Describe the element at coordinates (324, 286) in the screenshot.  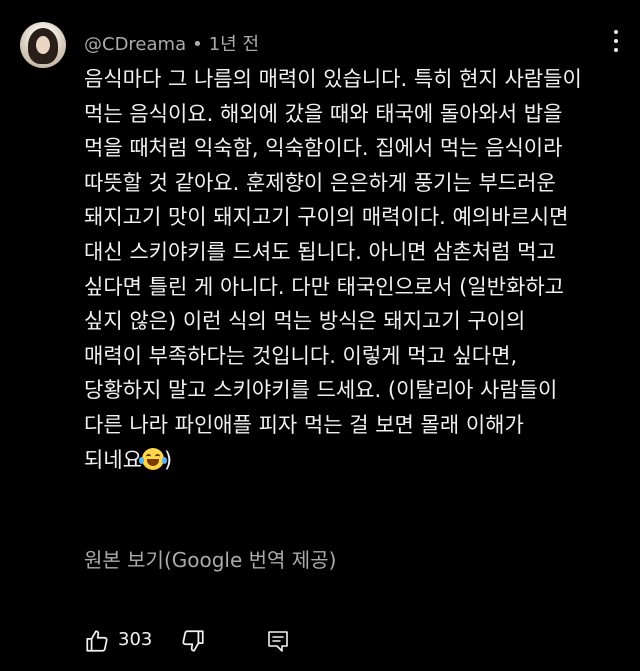
I see `comment-line: 싶다면 틀린 게 아니다. 다만 태국인으로서 (일반화하고` at that location.